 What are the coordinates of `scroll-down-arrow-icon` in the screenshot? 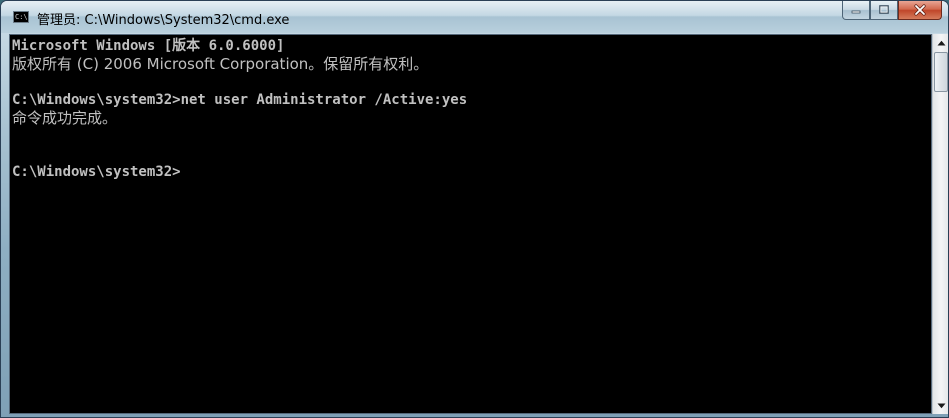 It's located at (941, 405).